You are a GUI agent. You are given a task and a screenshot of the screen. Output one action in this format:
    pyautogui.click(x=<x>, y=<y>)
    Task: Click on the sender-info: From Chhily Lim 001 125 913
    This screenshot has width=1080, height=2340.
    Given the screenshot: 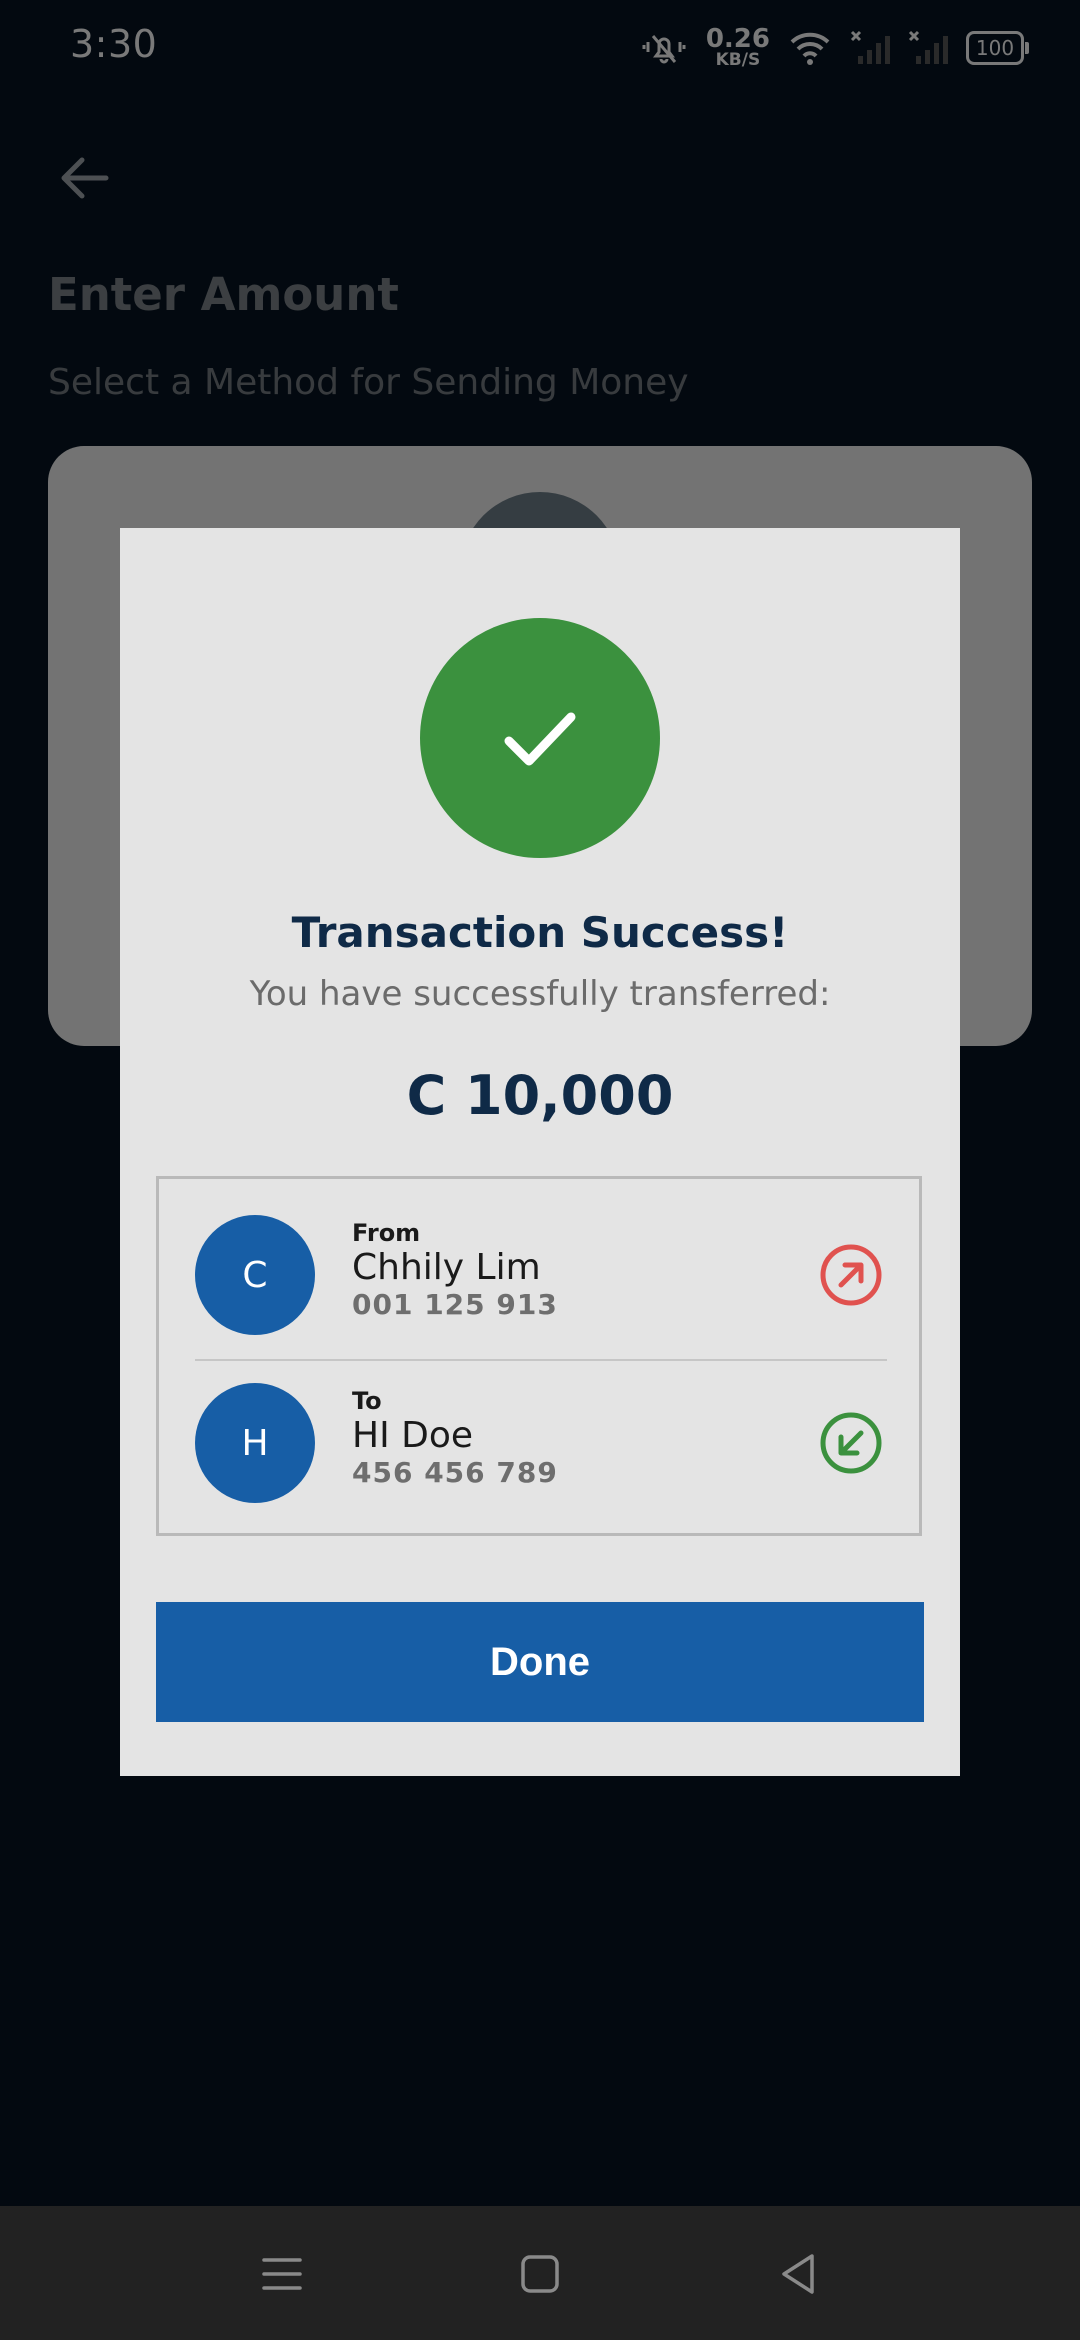 What is the action you would take?
    pyautogui.click(x=455, y=1270)
    